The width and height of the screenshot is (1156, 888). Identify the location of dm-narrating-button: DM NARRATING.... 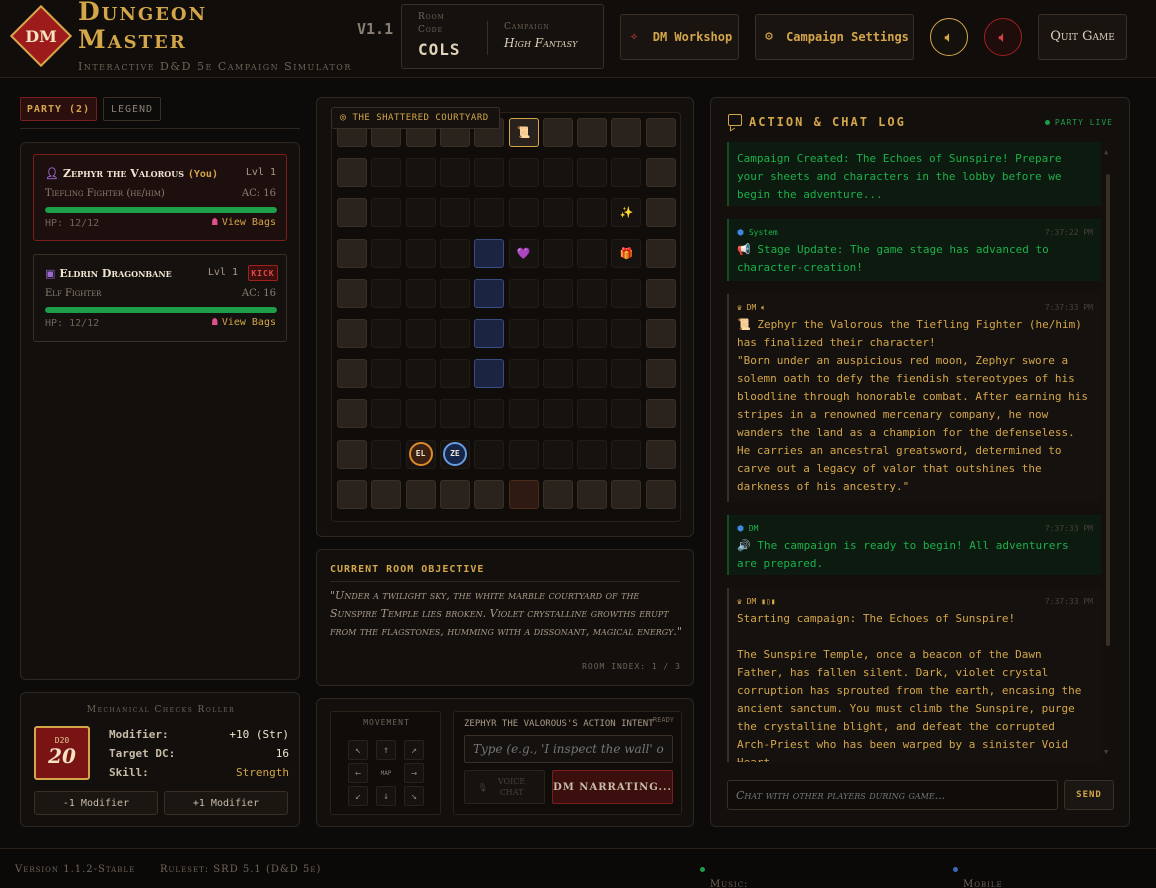
(612, 787).